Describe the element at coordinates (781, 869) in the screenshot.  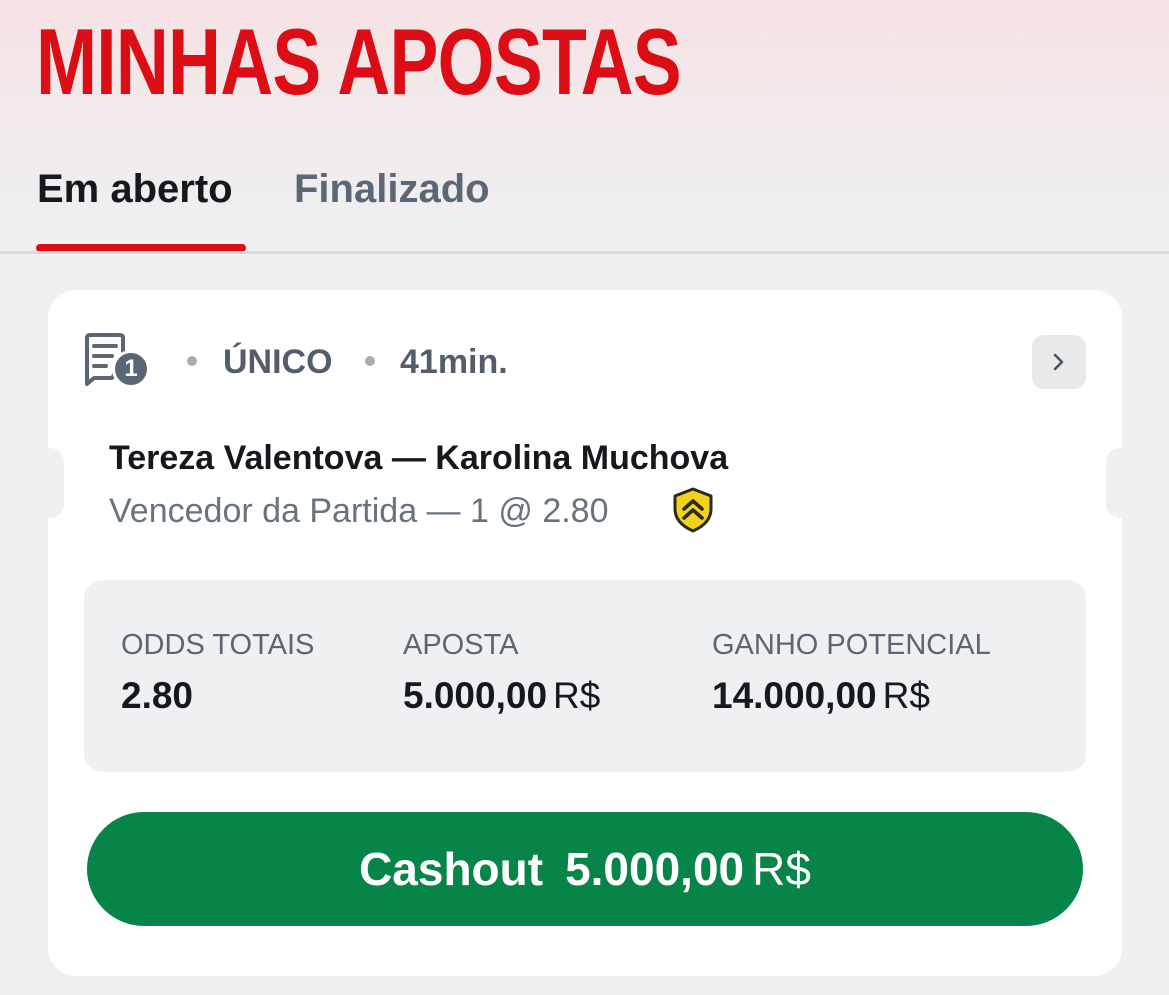
I see `cashout-currency: R$` at that location.